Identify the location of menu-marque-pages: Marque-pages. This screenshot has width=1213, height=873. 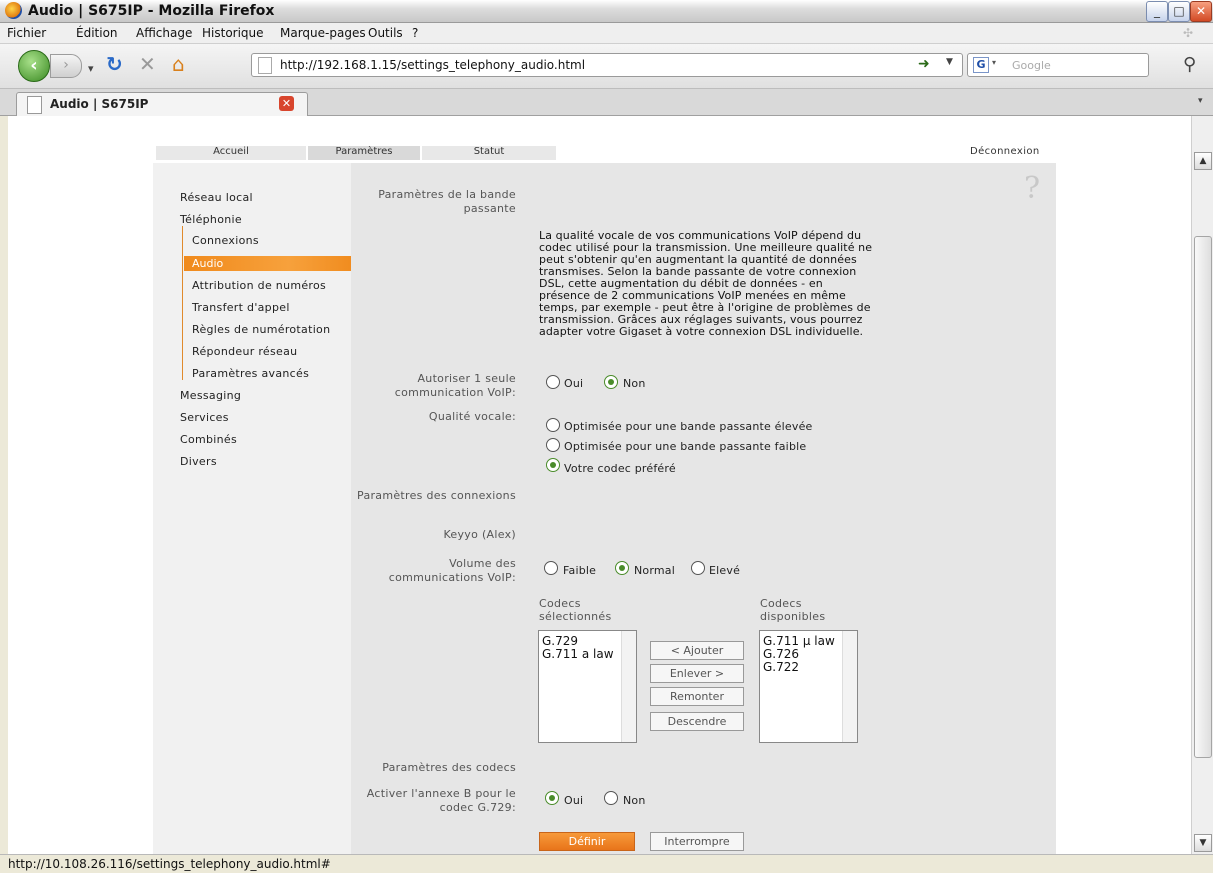
(323, 33).